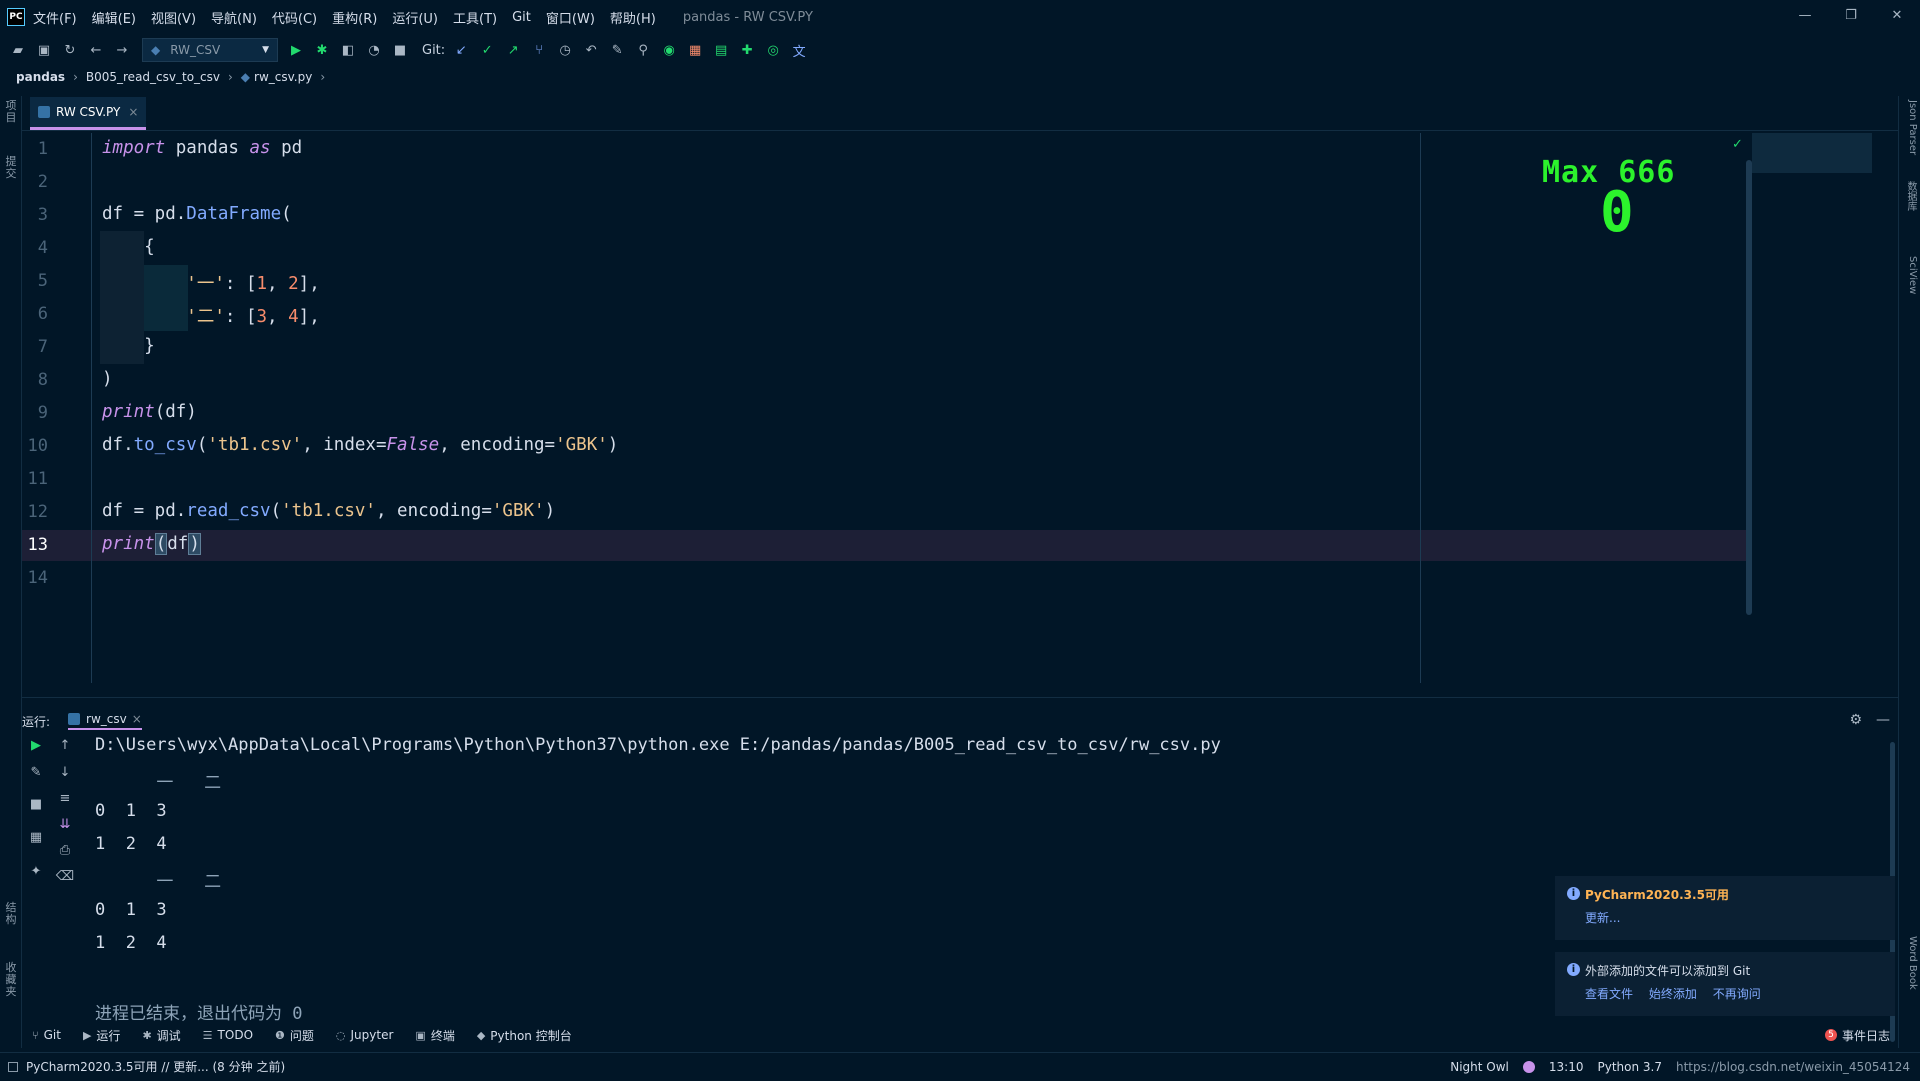 This screenshot has height=1081, width=1920. Describe the element at coordinates (296, 50) in the screenshot. I see `run-icon: ▶` at that location.